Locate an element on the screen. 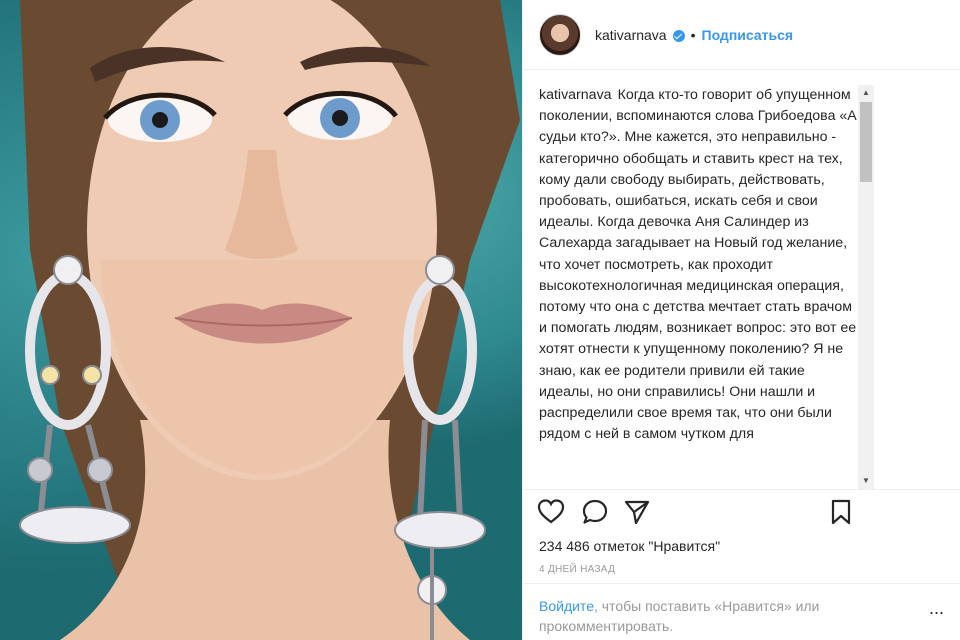 The width and height of the screenshot is (960, 640). post-header: kativarnava • Подписаться is located at coordinates (741, 35).